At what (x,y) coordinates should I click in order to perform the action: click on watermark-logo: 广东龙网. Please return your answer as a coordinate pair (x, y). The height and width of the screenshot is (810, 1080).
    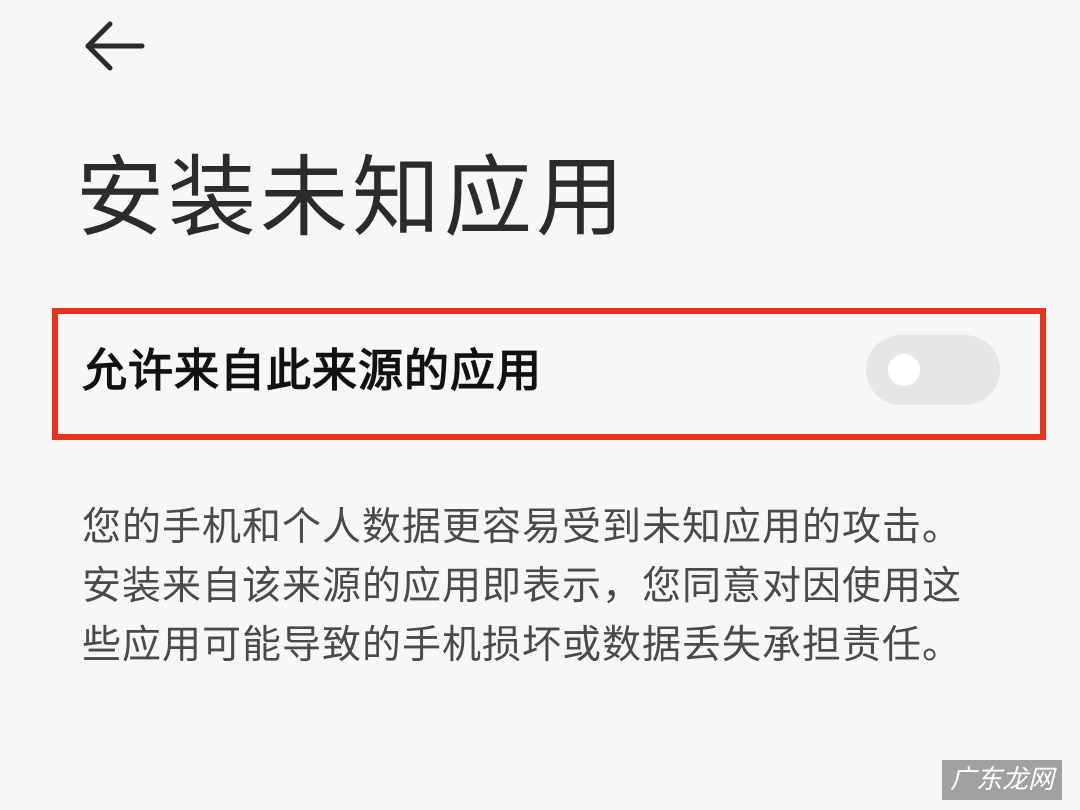
    Looking at the image, I should click on (1002, 780).